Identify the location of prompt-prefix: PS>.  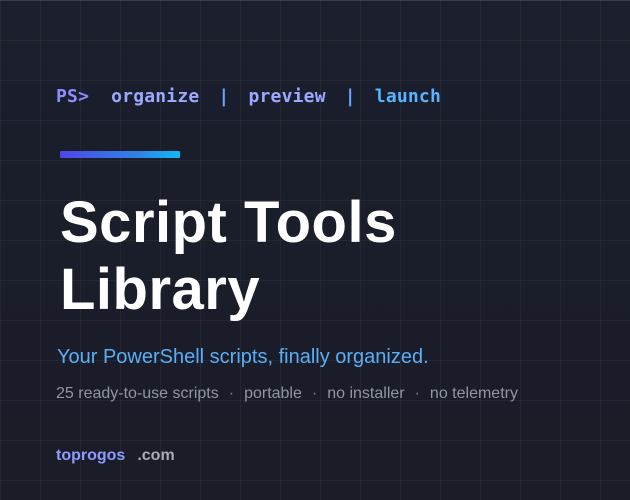
(73, 96).